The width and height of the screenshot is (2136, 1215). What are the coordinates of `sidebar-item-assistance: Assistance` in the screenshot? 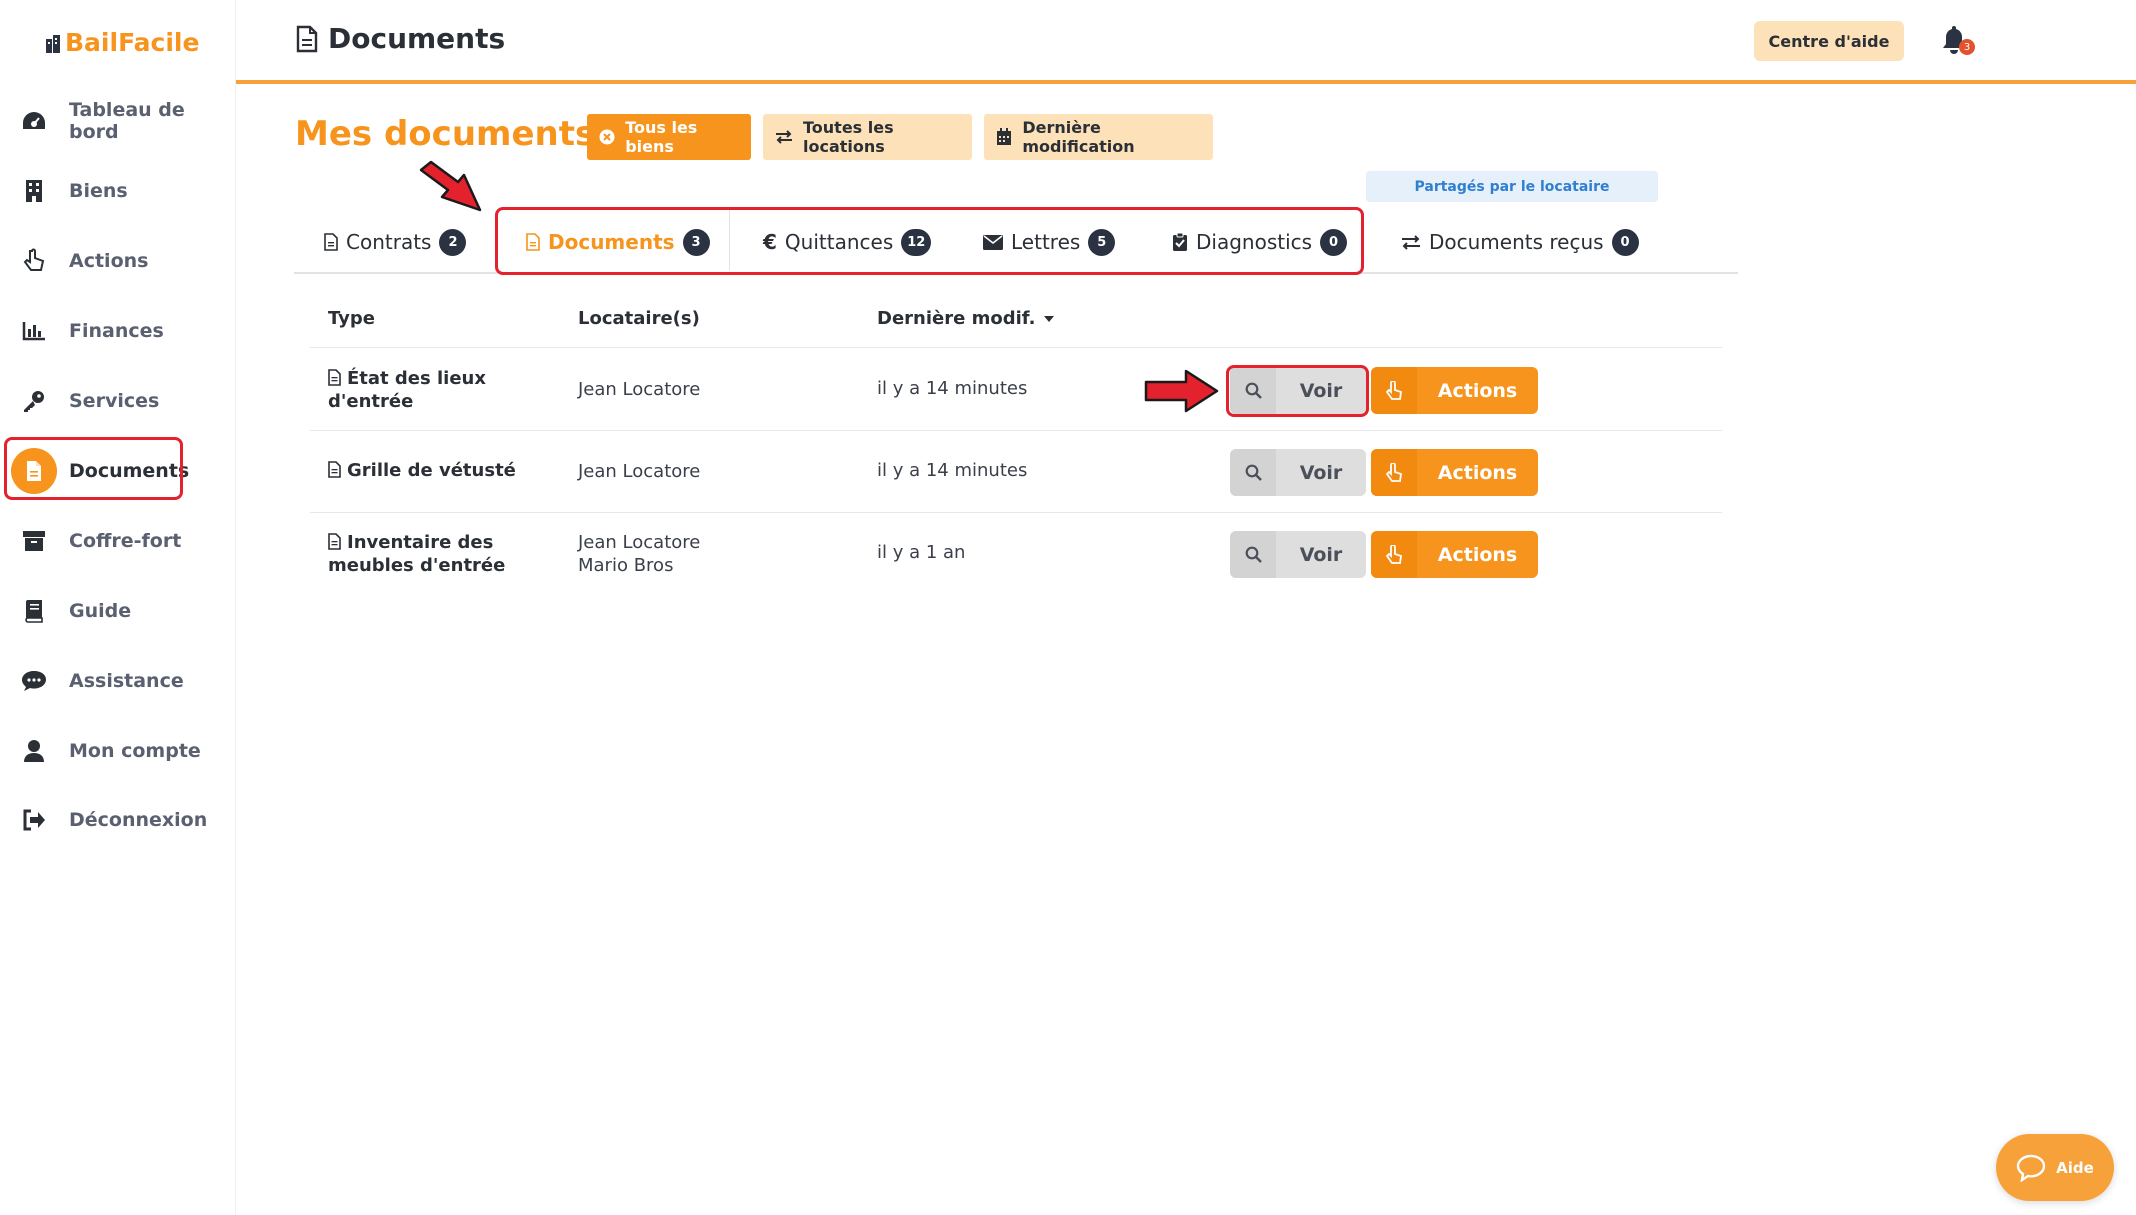 It's located at (118, 681).